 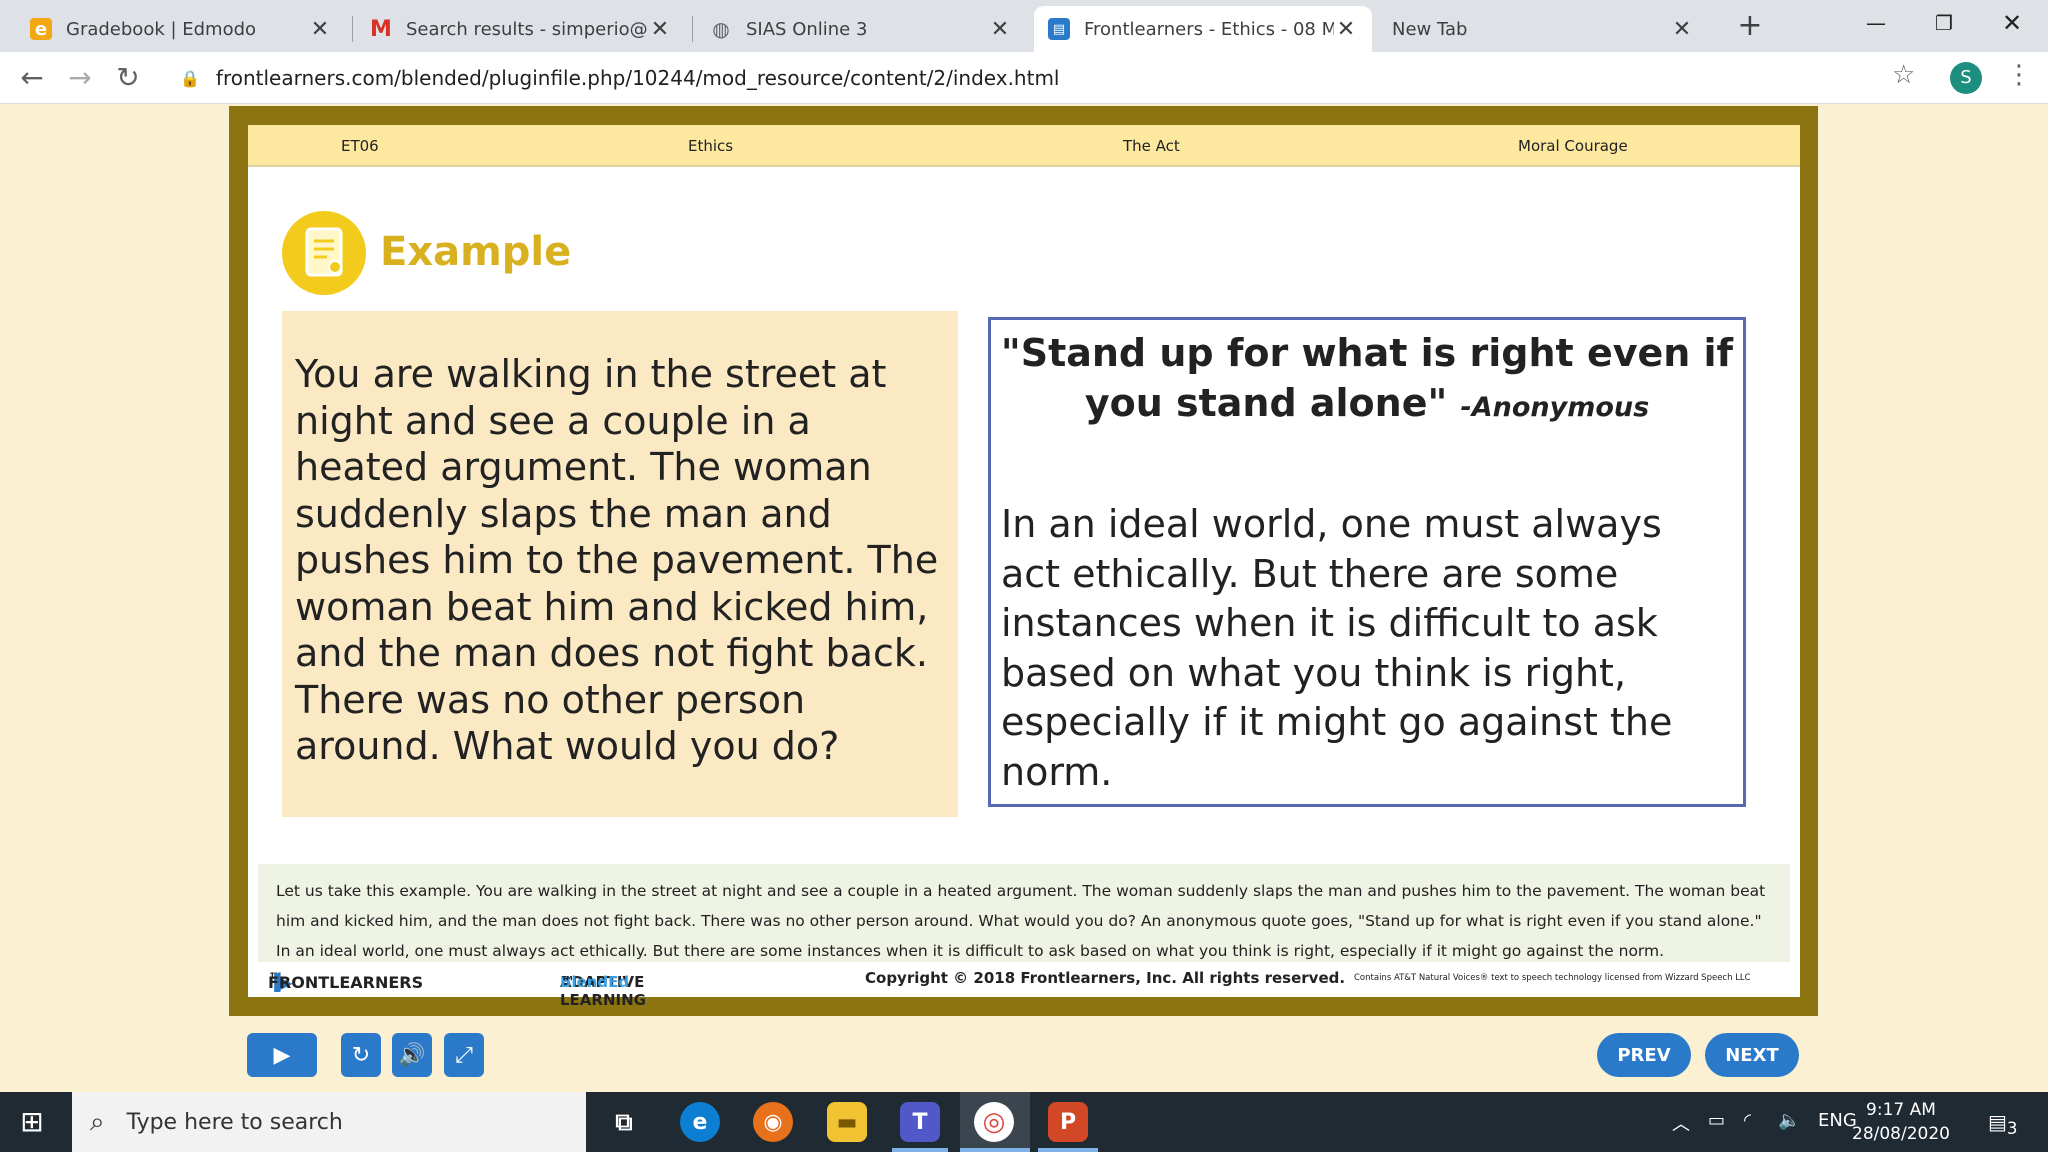 I want to click on globe-icon: ◍, so click(x=721, y=29).